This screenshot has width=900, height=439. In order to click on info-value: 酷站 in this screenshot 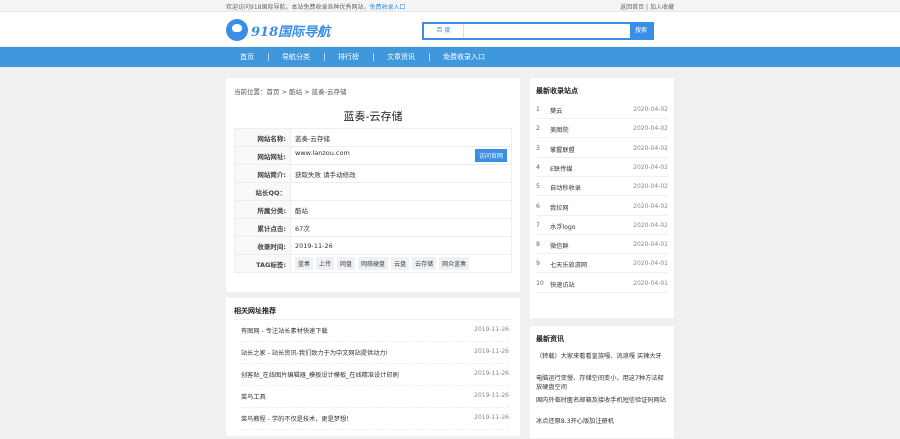, I will do `click(401, 209)`.